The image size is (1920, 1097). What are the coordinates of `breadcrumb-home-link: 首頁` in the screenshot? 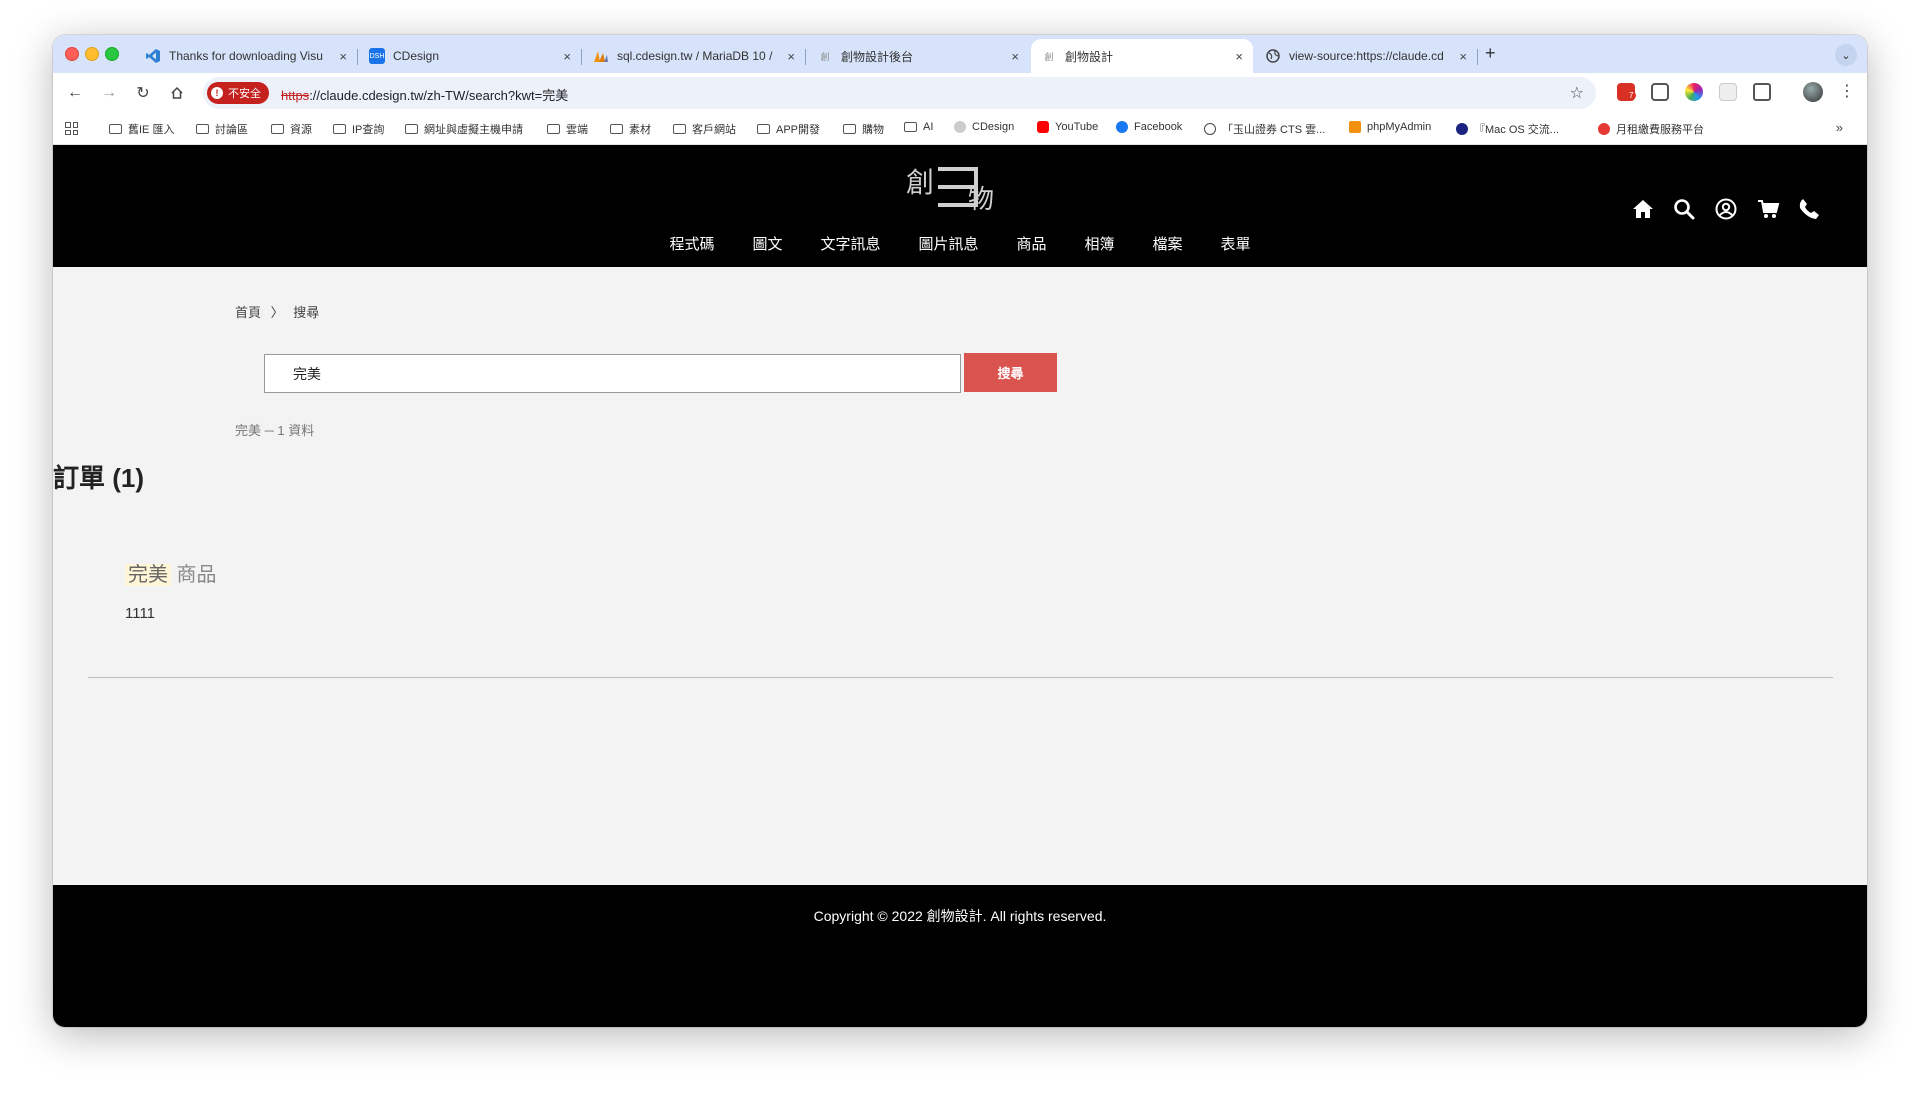 It's located at (248, 312).